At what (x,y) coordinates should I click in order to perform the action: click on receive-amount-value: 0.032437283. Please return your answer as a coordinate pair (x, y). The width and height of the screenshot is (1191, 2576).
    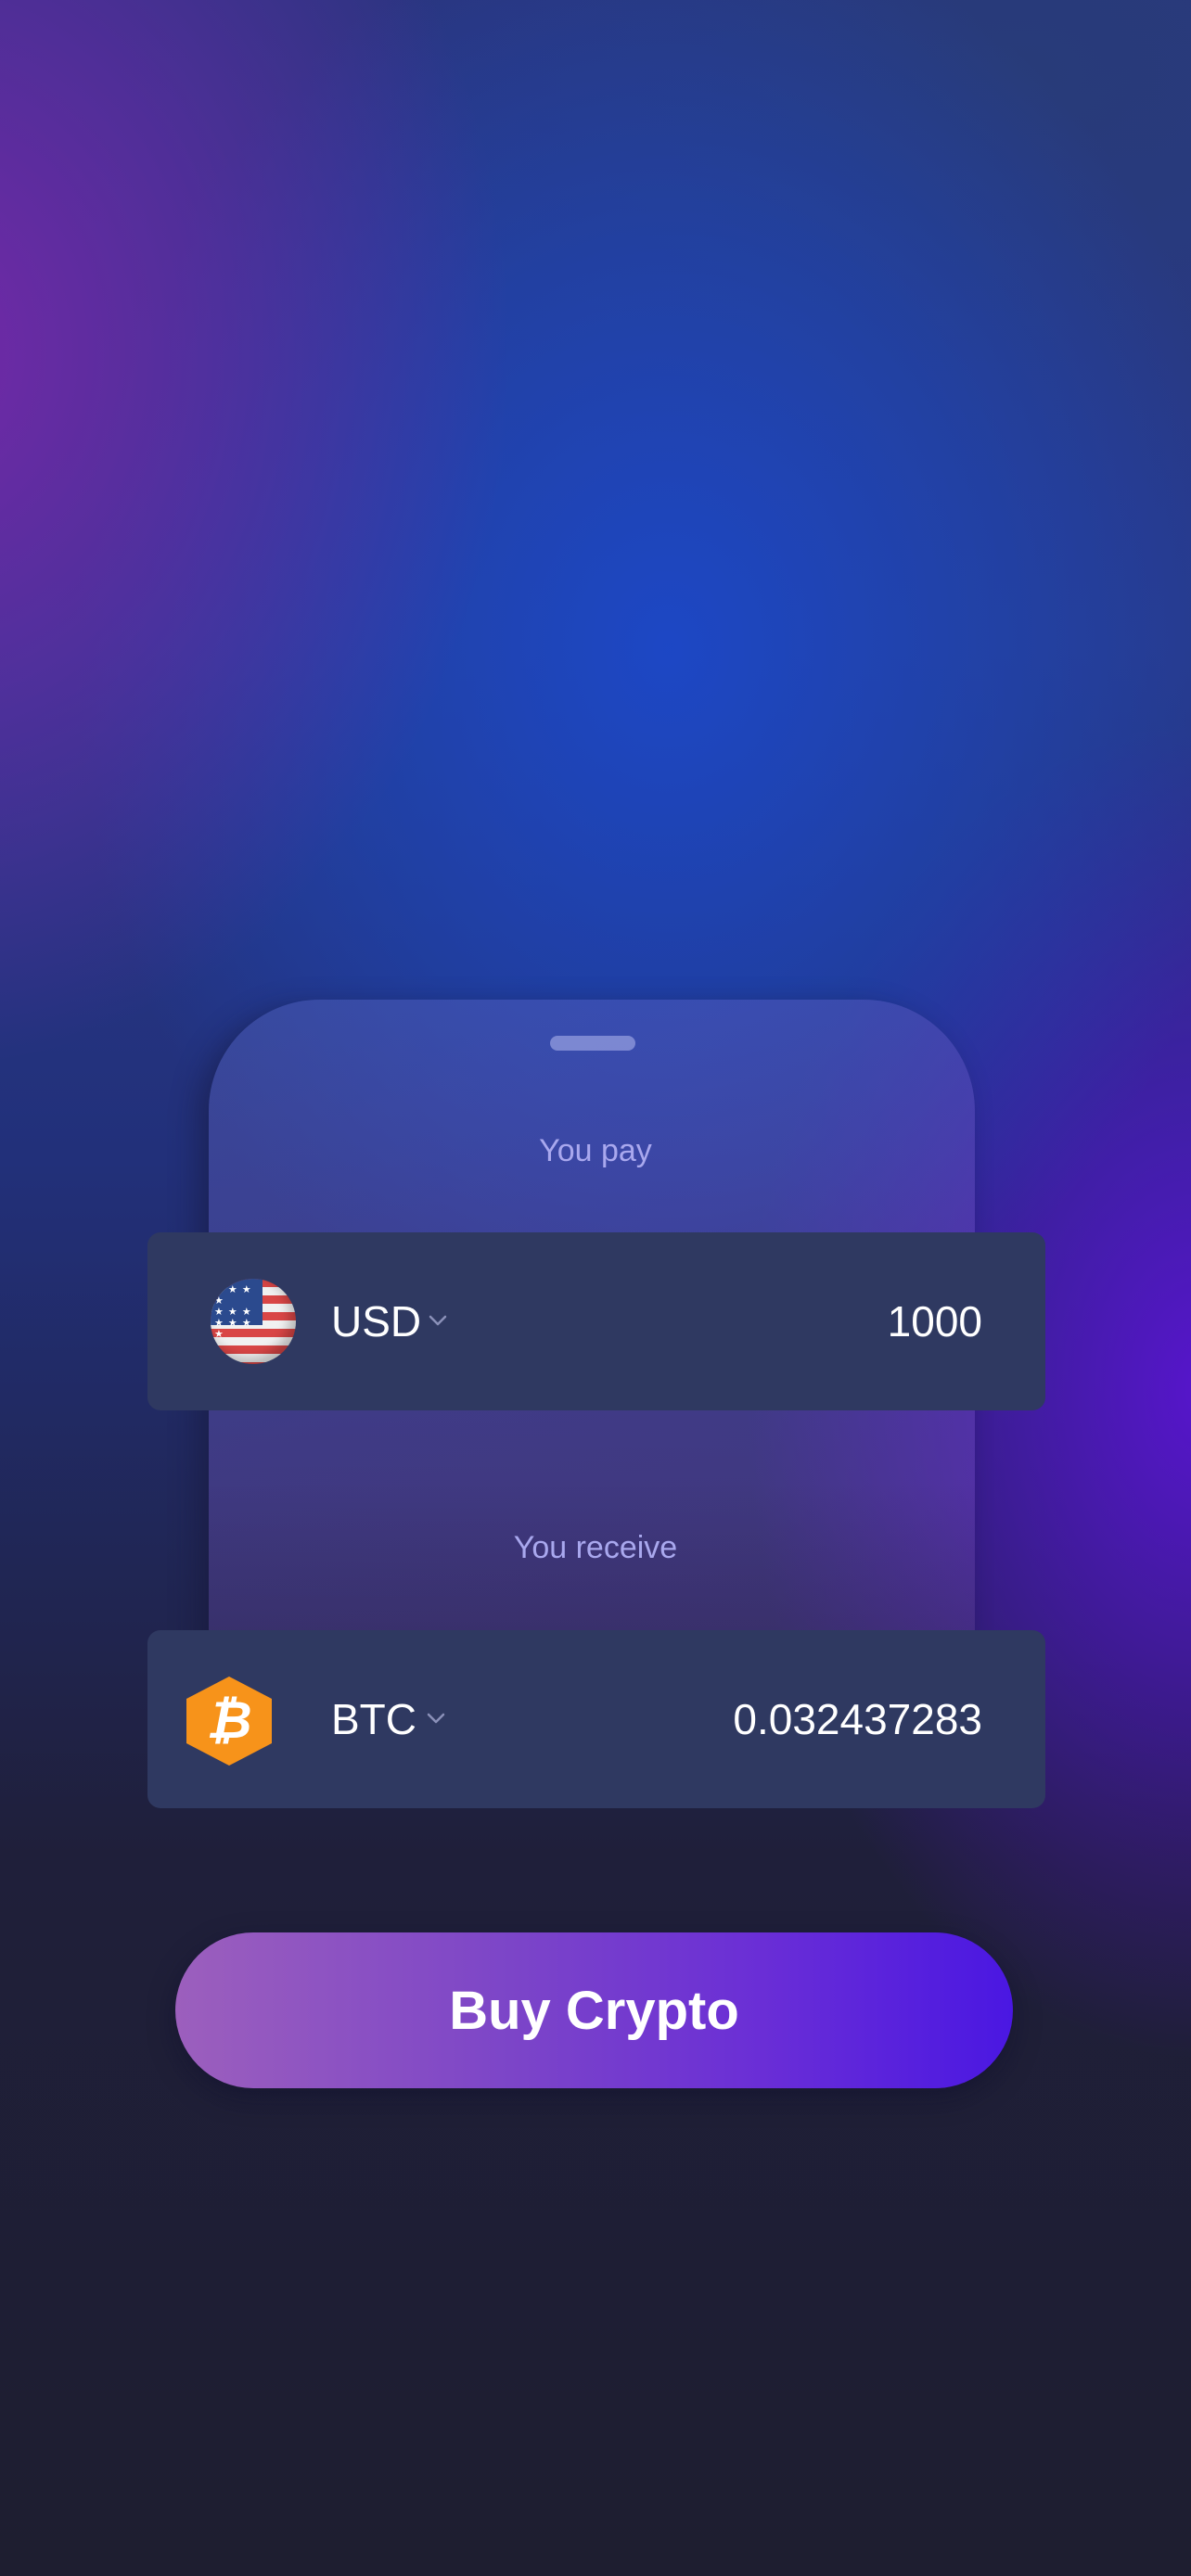
    Looking at the image, I should click on (857, 1719).